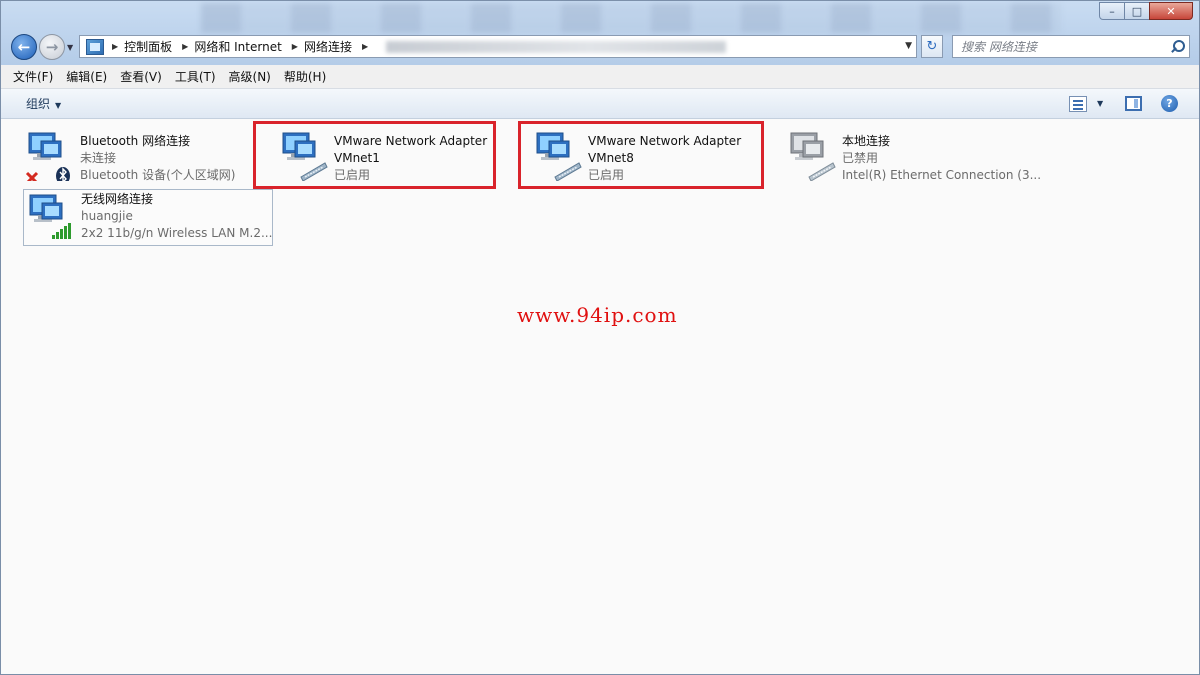  What do you see at coordinates (631, 18) in the screenshot?
I see `blurred-background-text` at bounding box center [631, 18].